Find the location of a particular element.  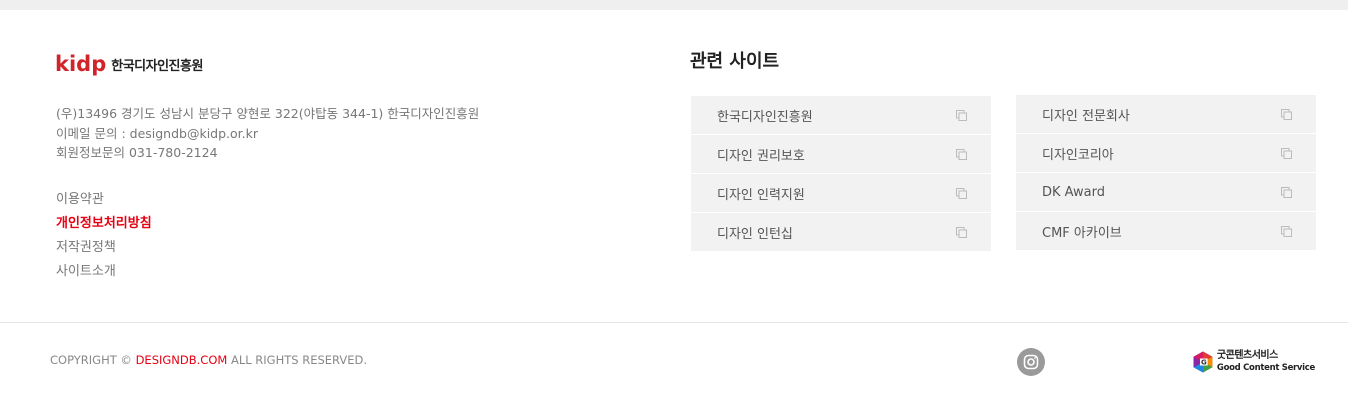

related-site-label: 디자인코리아 is located at coordinates (1078, 155).